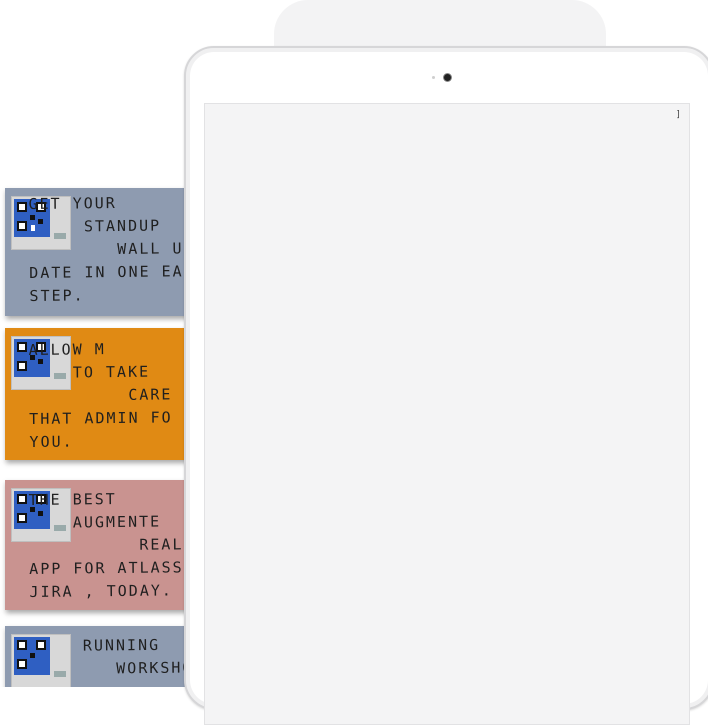 The height and width of the screenshot is (725, 708). I want to click on sensor-dot, so click(433, 77).